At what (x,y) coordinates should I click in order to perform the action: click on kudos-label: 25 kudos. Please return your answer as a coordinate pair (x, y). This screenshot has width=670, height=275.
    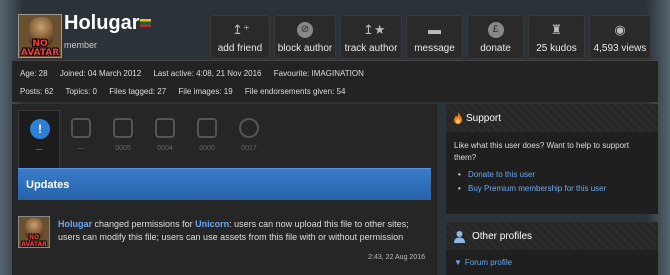
    Looking at the image, I should click on (556, 48).